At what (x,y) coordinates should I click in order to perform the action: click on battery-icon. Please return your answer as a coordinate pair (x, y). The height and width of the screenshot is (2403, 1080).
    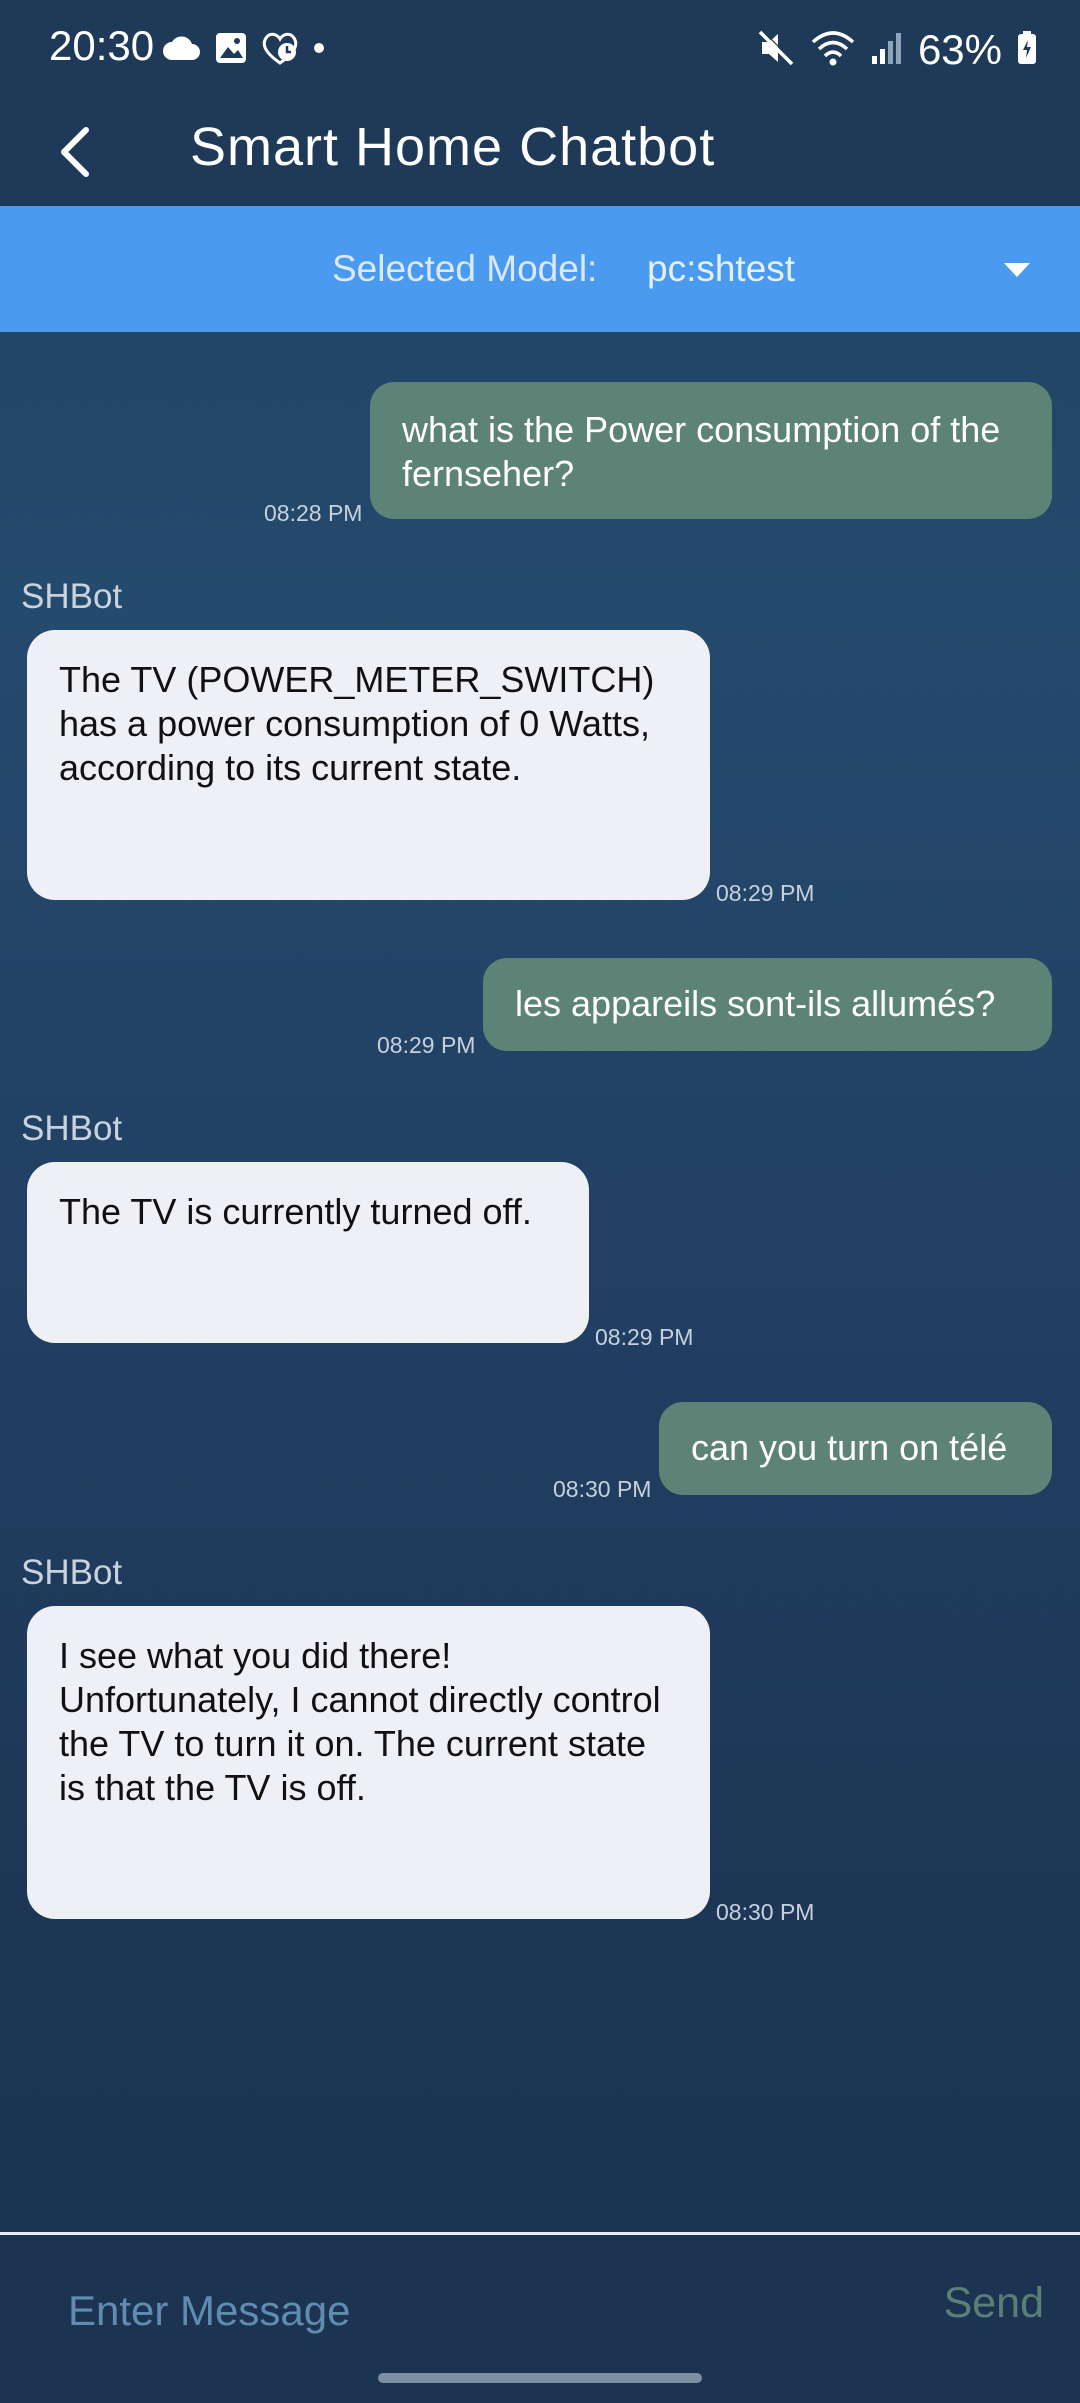
    Looking at the image, I should click on (1027, 50).